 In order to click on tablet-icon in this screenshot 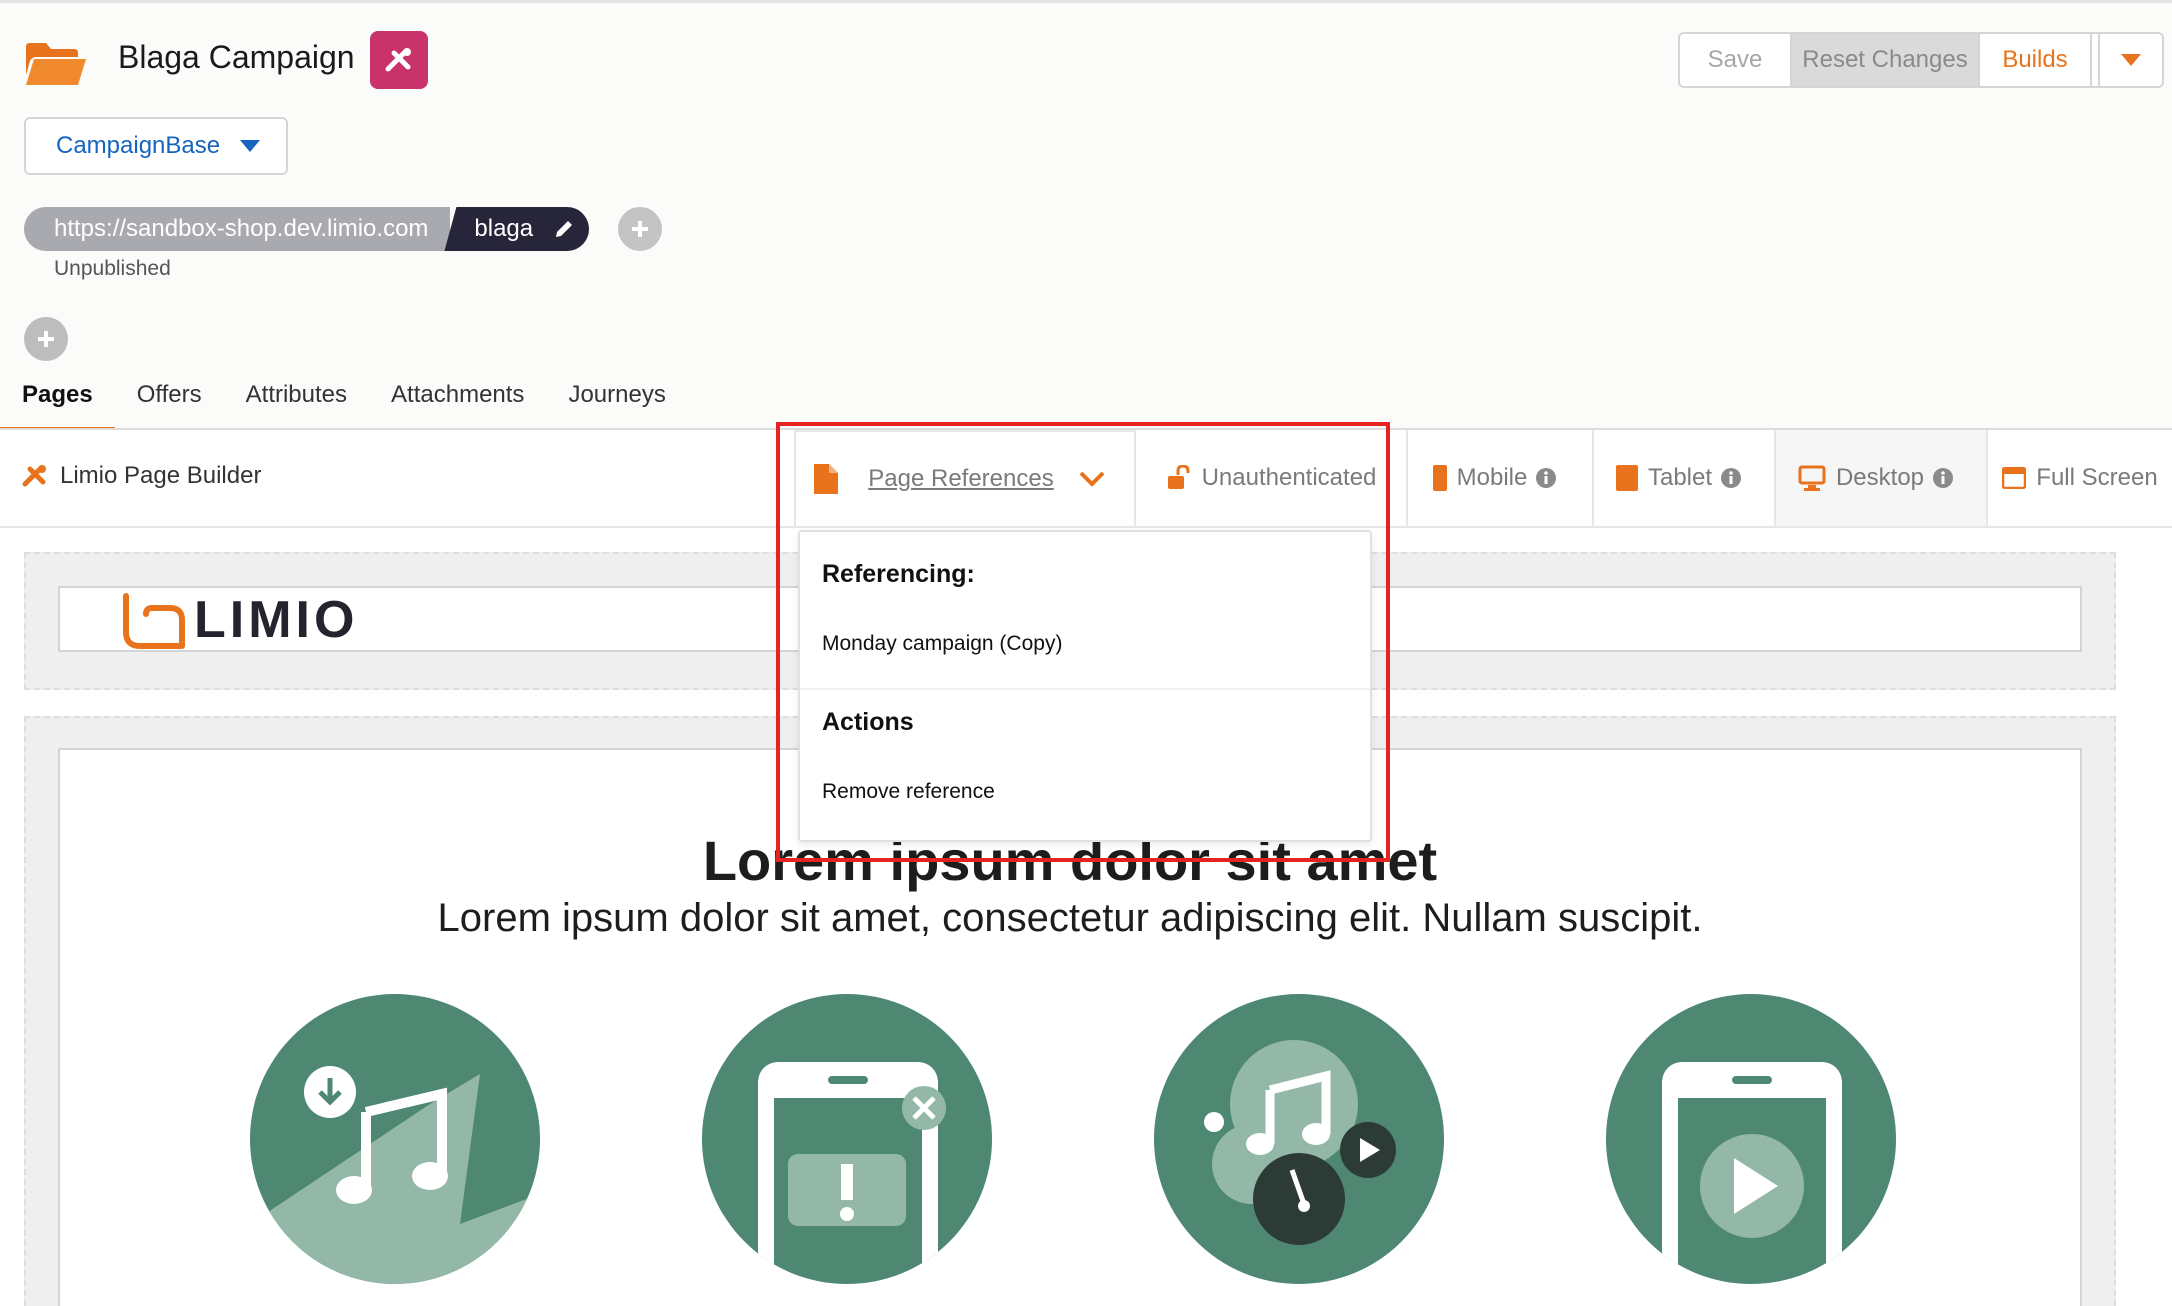, I will do `click(1626, 478)`.